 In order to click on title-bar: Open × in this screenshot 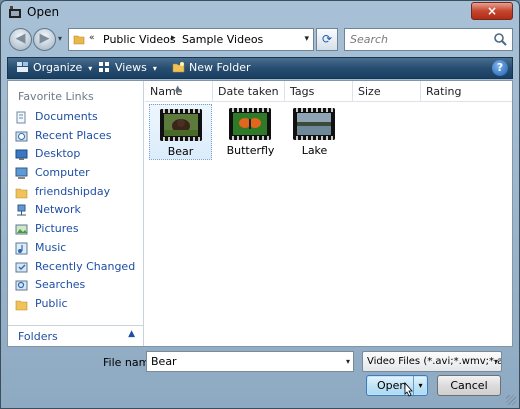, I will do `click(260, 12)`.